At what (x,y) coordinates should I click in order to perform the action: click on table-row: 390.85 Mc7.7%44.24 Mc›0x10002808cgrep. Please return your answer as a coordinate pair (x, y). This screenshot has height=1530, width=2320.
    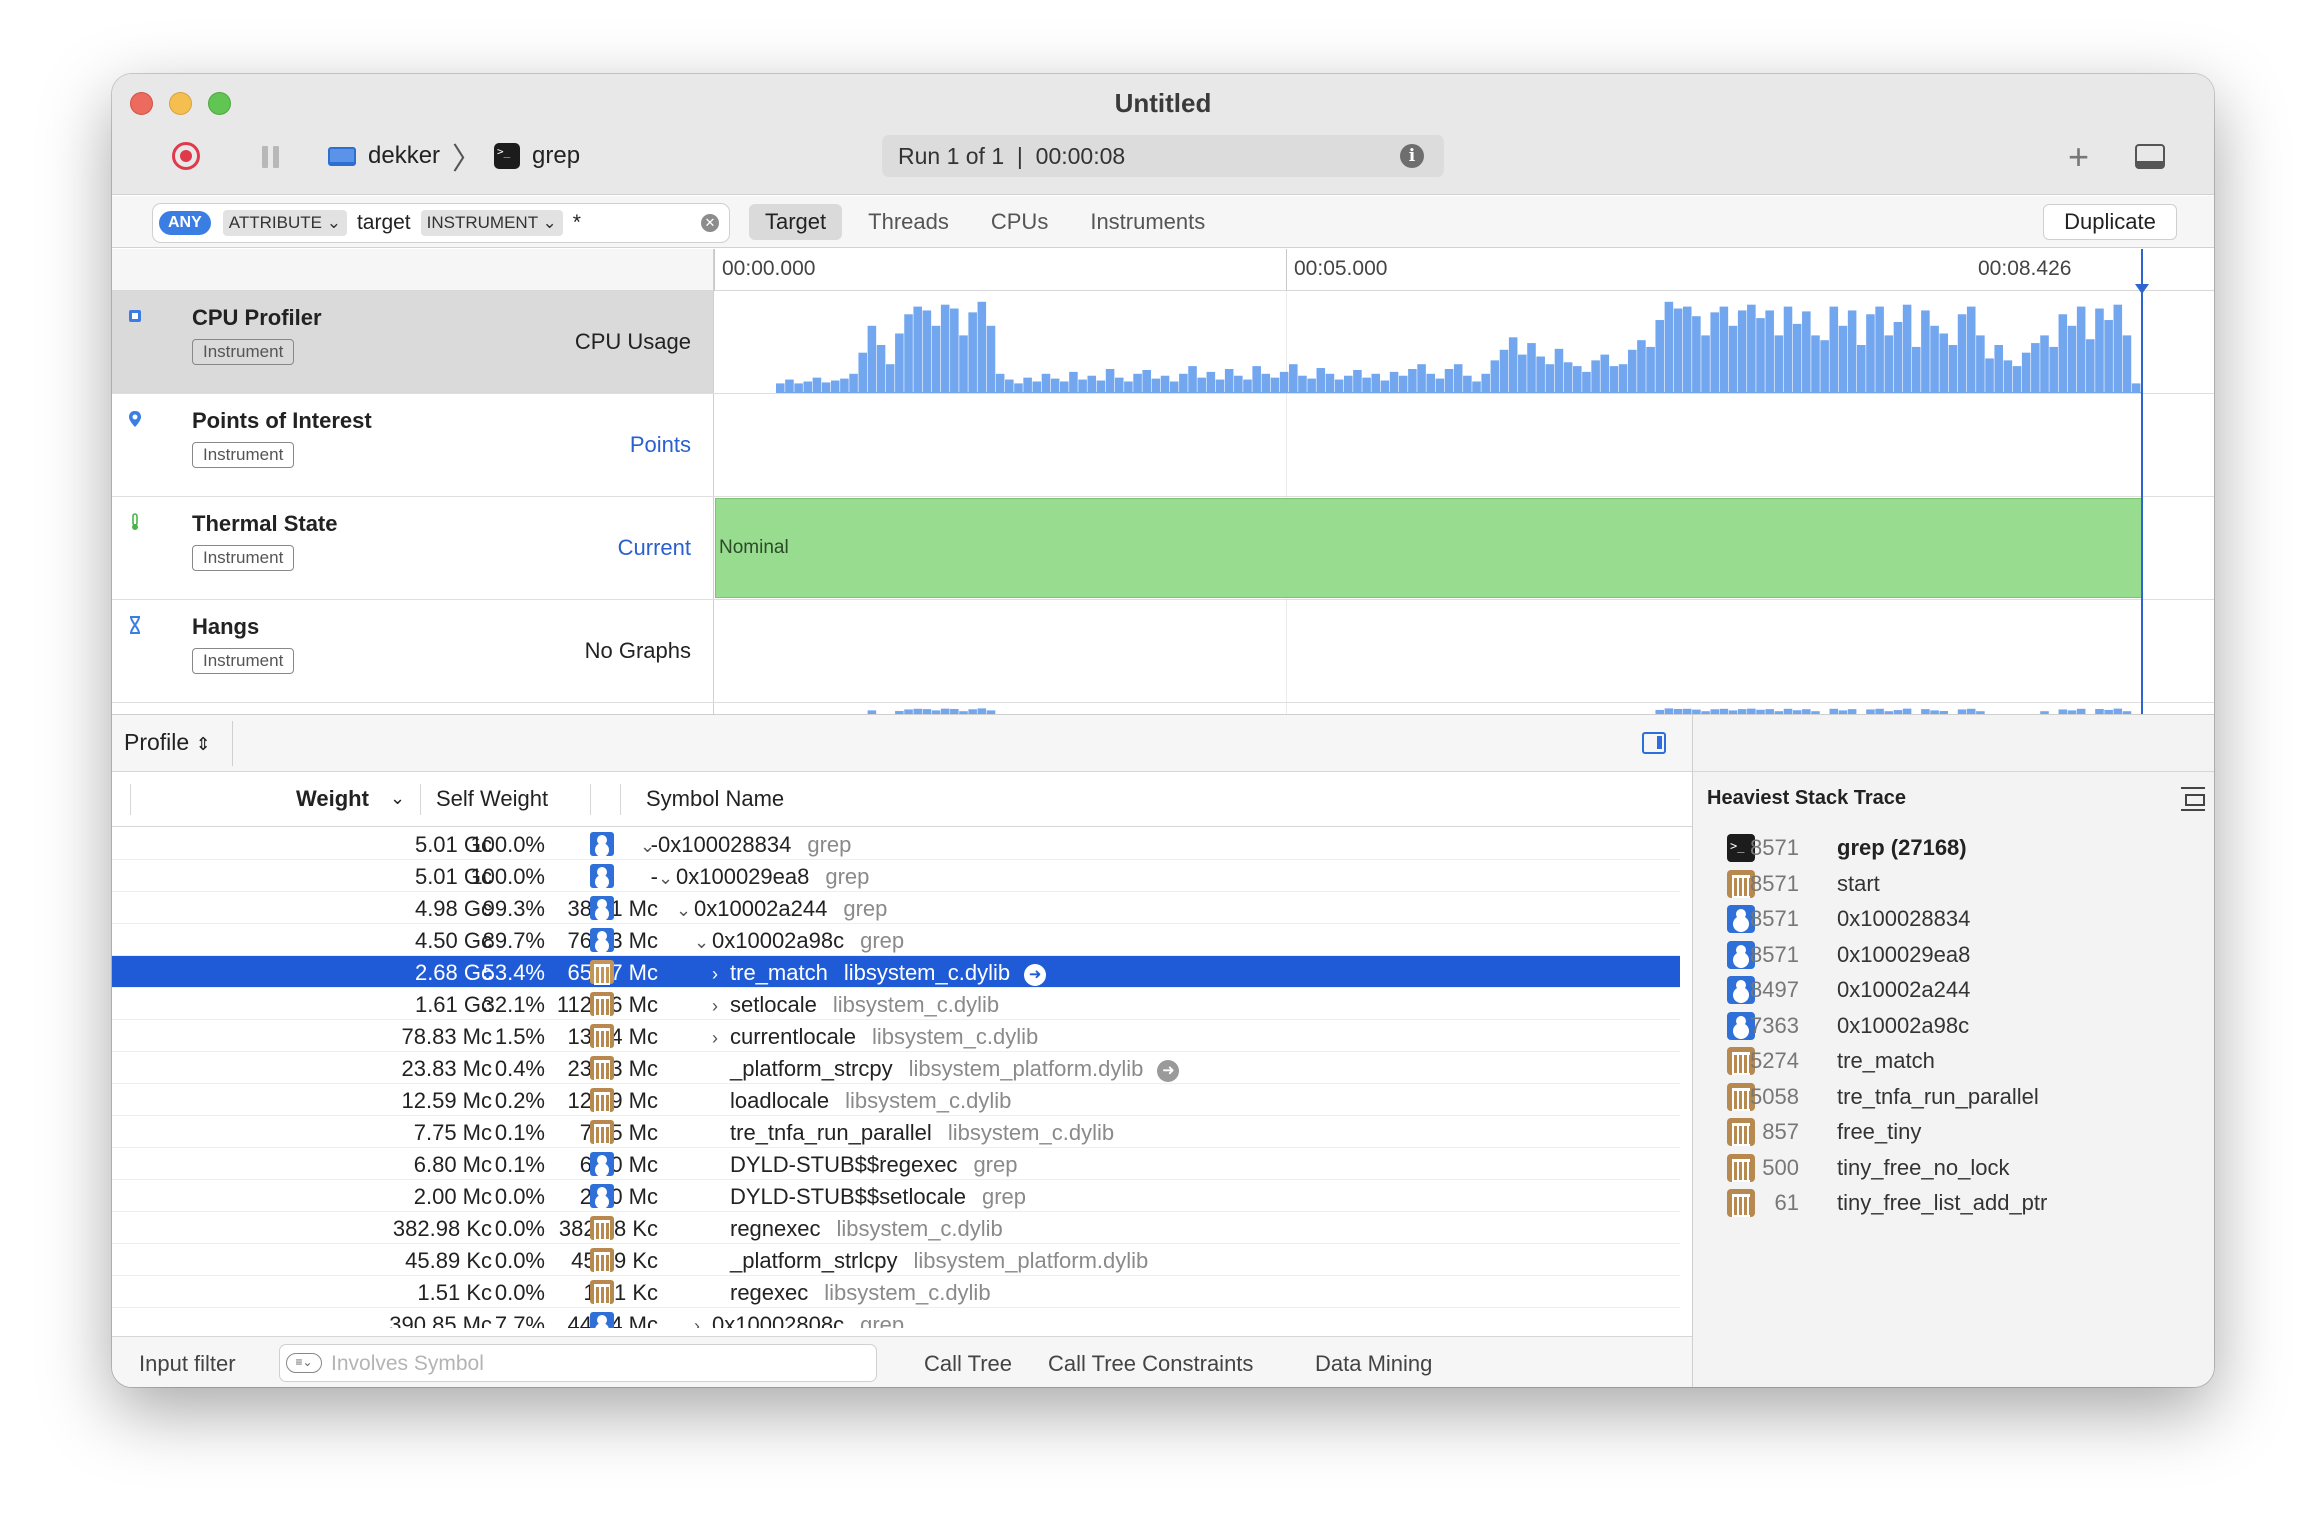
    Looking at the image, I should click on (896, 1318).